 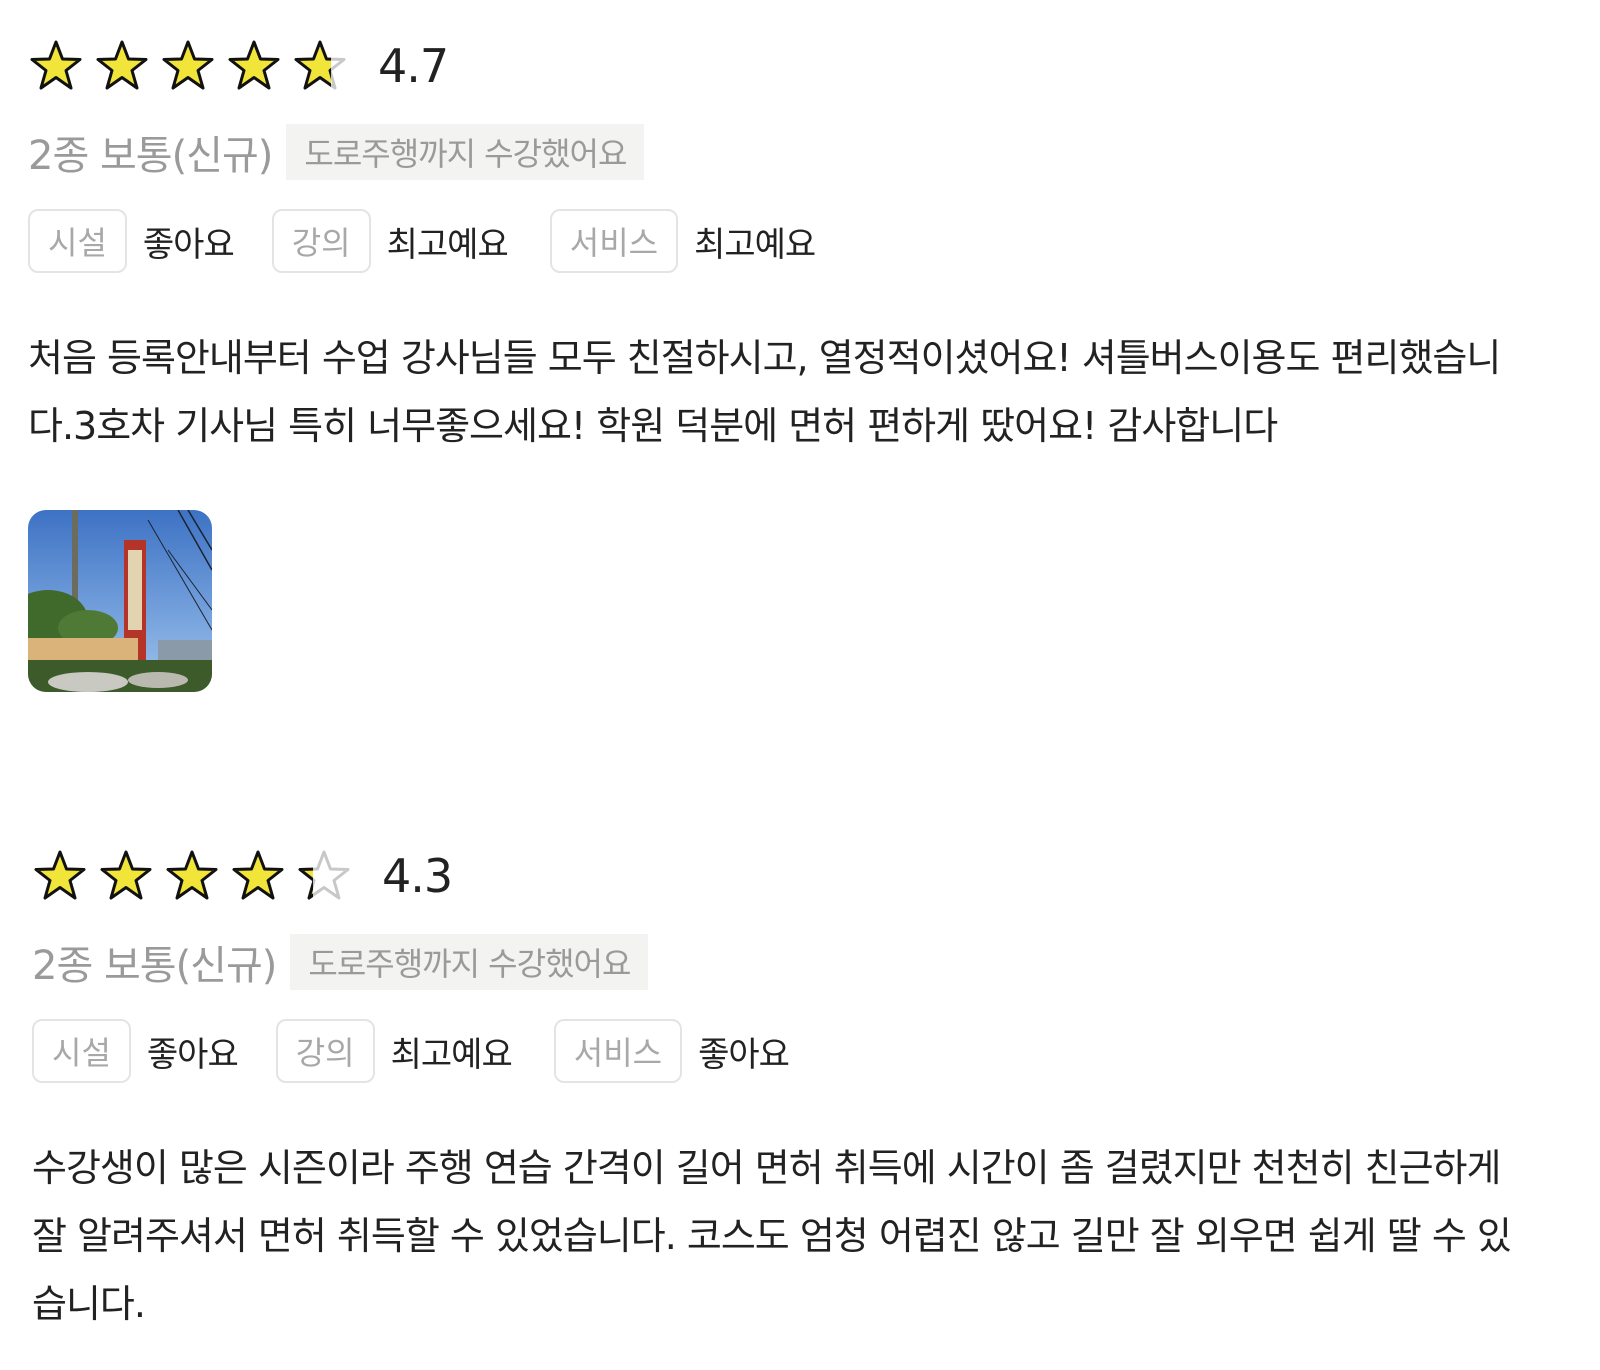 I want to click on review-photo, so click(x=120, y=601).